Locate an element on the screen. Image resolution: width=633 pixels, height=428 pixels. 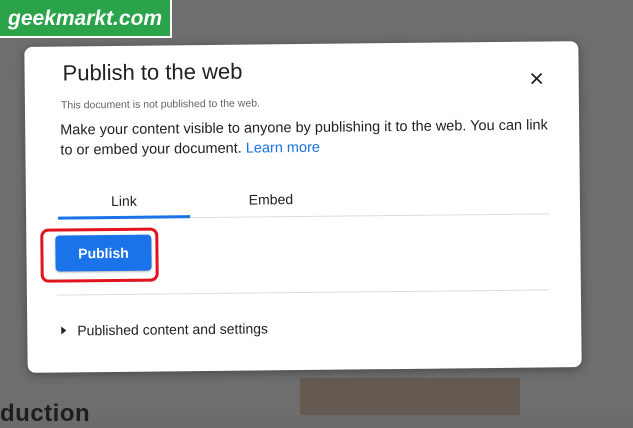
tab-bar: Link Embed is located at coordinates (303, 202).